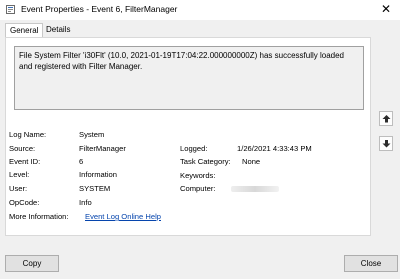 Image resolution: width=400 pixels, height=279 pixels. I want to click on log-name-label: Log Name:, so click(28, 134).